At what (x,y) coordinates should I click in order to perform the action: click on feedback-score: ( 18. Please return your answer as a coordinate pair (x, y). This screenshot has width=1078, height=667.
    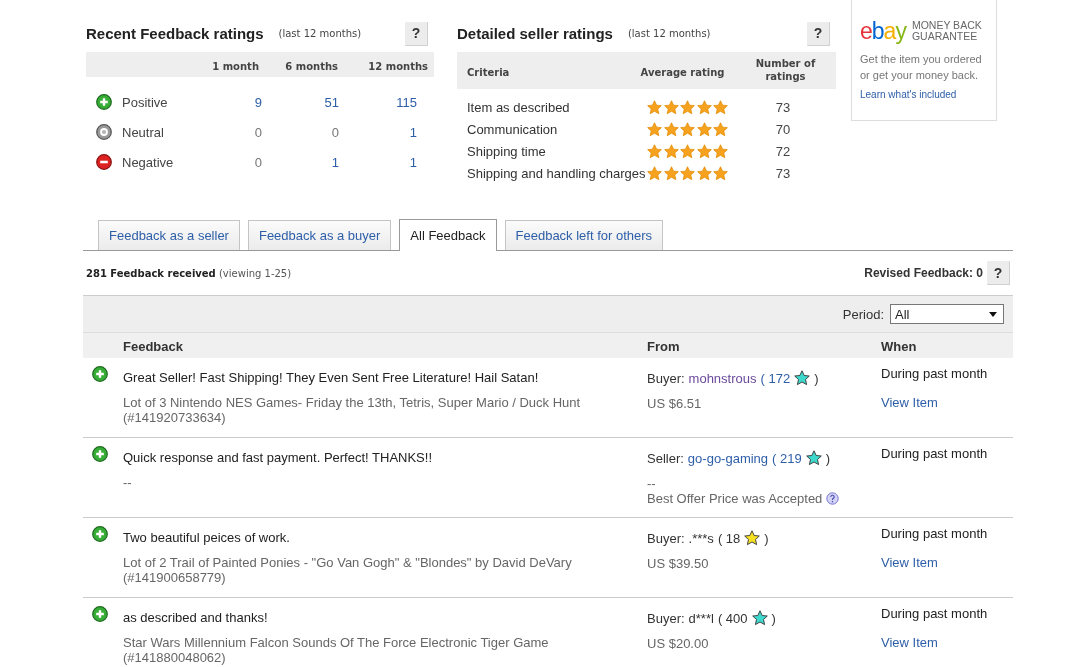
    Looking at the image, I should click on (729, 538).